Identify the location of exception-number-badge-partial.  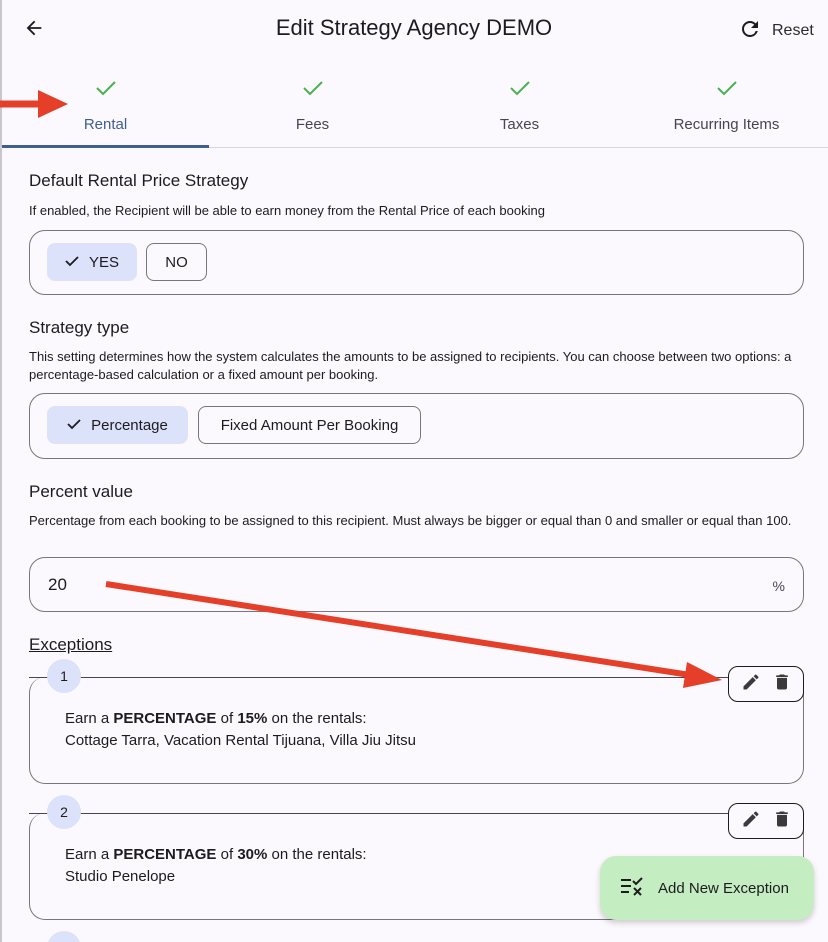
(64, 936).